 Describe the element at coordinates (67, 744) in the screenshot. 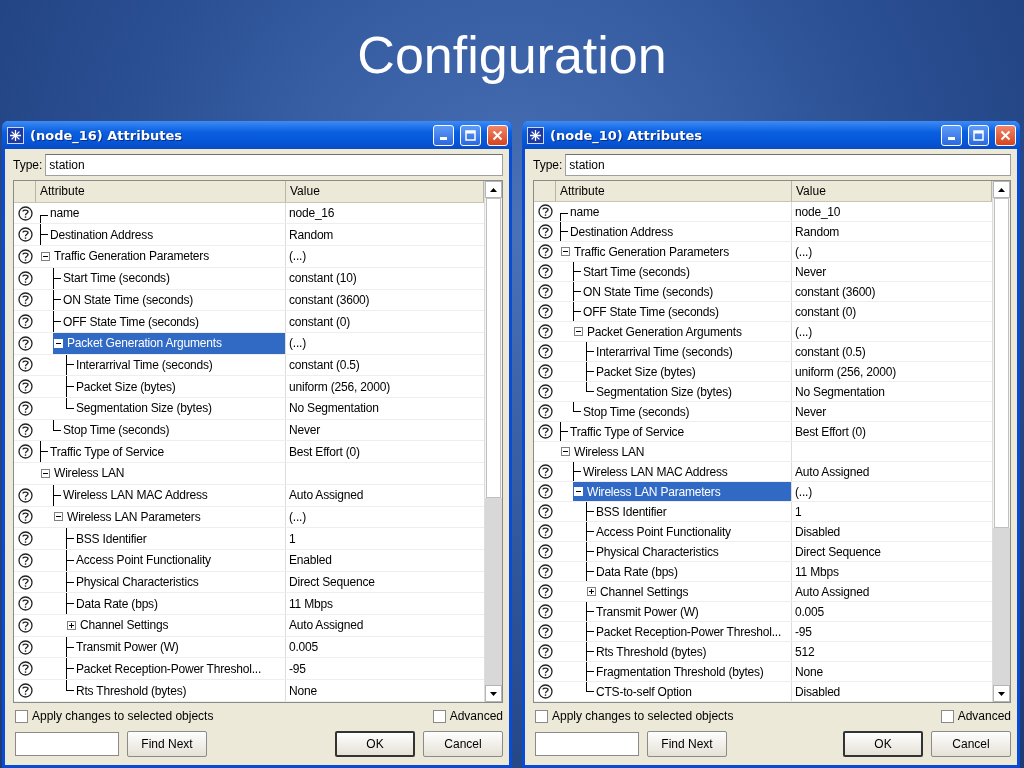

I see `search-field` at that location.